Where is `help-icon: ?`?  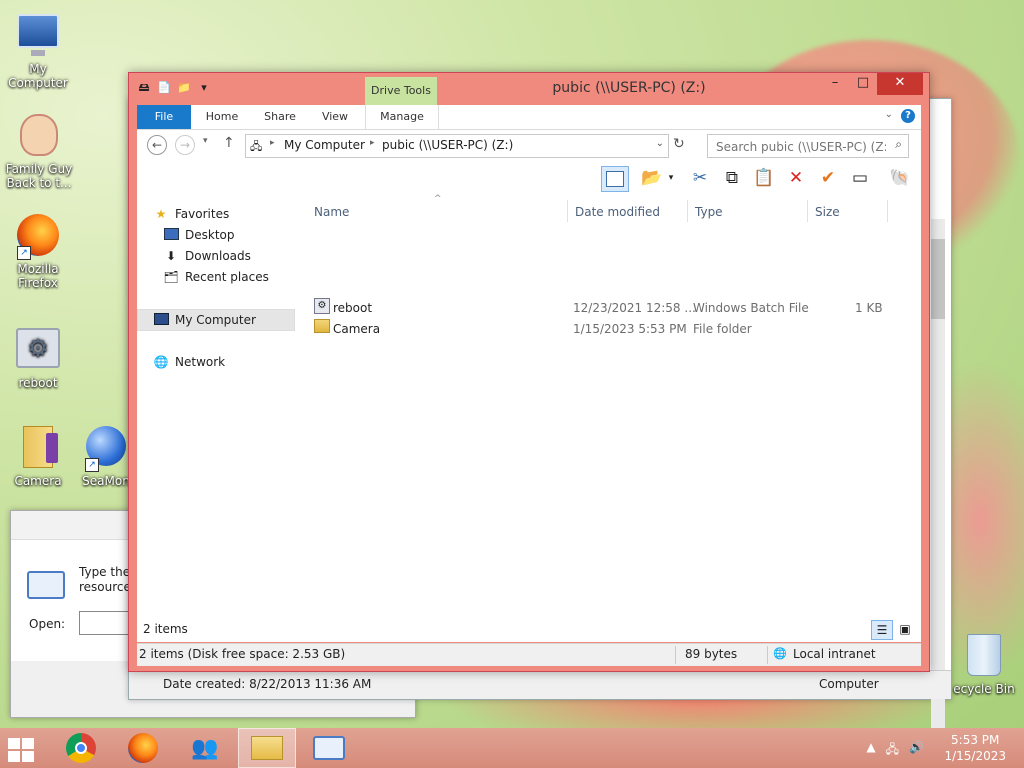 help-icon: ? is located at coordinates (908, 116).